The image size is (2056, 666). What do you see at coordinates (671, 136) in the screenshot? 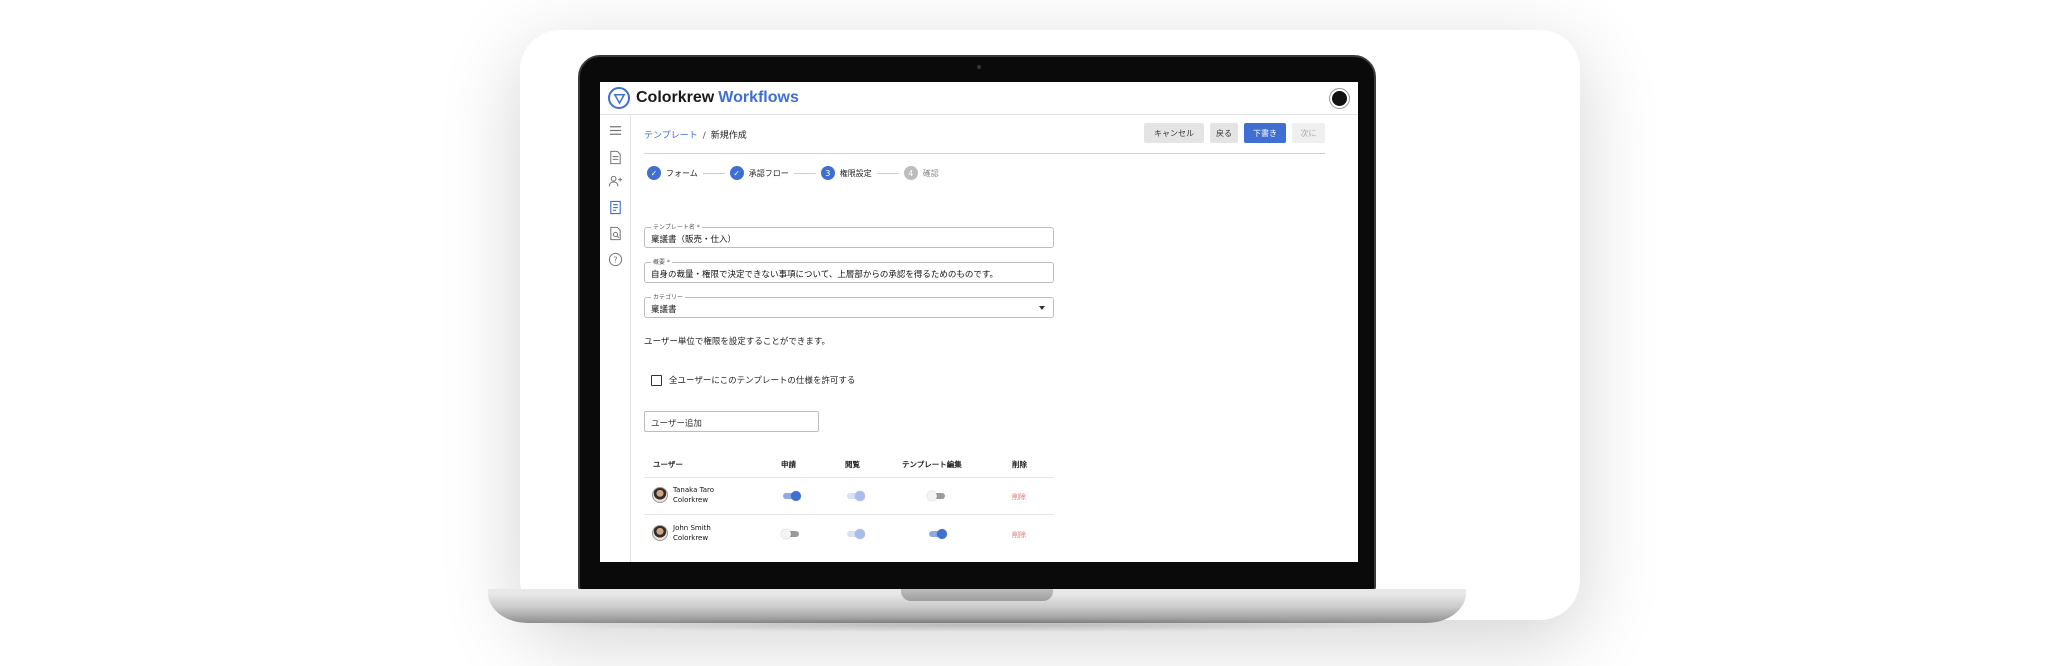
I see `breadcrumb-parent-link: テンプレート` at bounding box center [671, 136].